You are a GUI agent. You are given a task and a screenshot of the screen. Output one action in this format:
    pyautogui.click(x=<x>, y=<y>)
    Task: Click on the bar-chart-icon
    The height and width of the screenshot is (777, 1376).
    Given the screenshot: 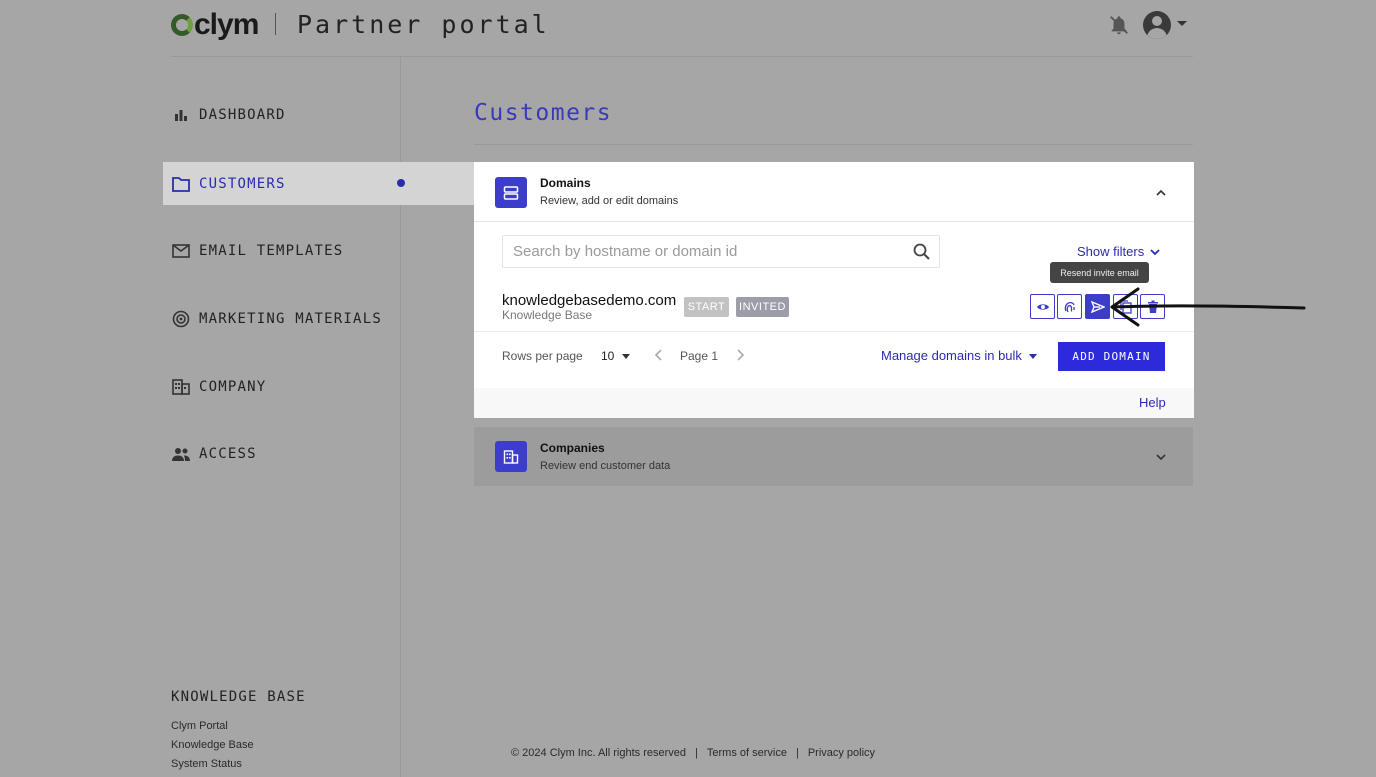 What is the action you would take?
    pyautogui.click(x=181, y=115)
    